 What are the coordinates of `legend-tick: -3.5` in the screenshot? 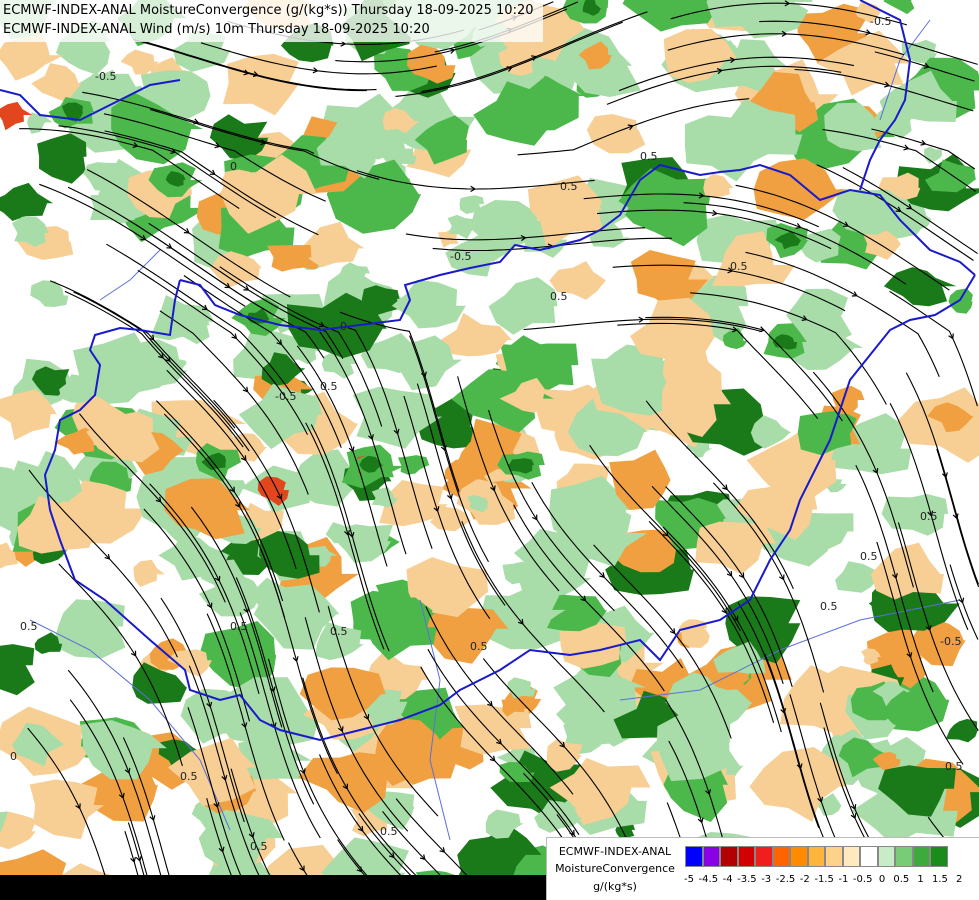 It's located at (747, 879).